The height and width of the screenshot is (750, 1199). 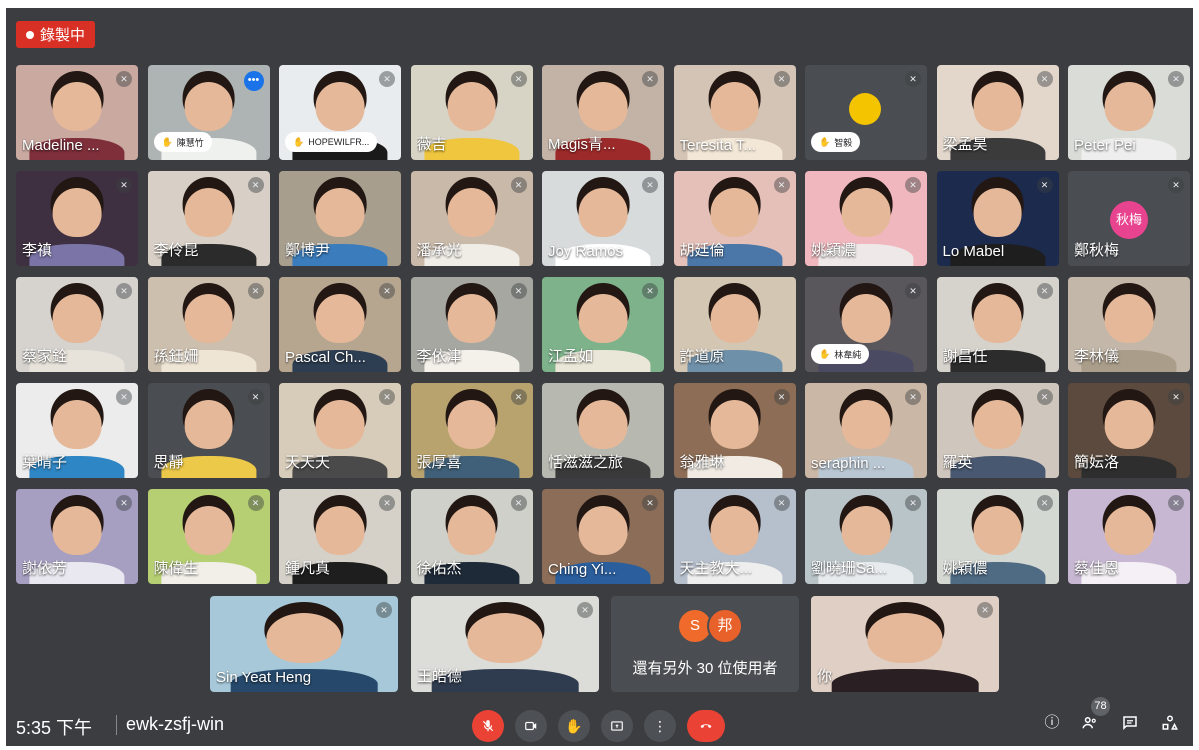 What do you see at coordinates (253, 81) in the screenshot?
I see `more-options-icon: •••` at bounding box center [253, 81].